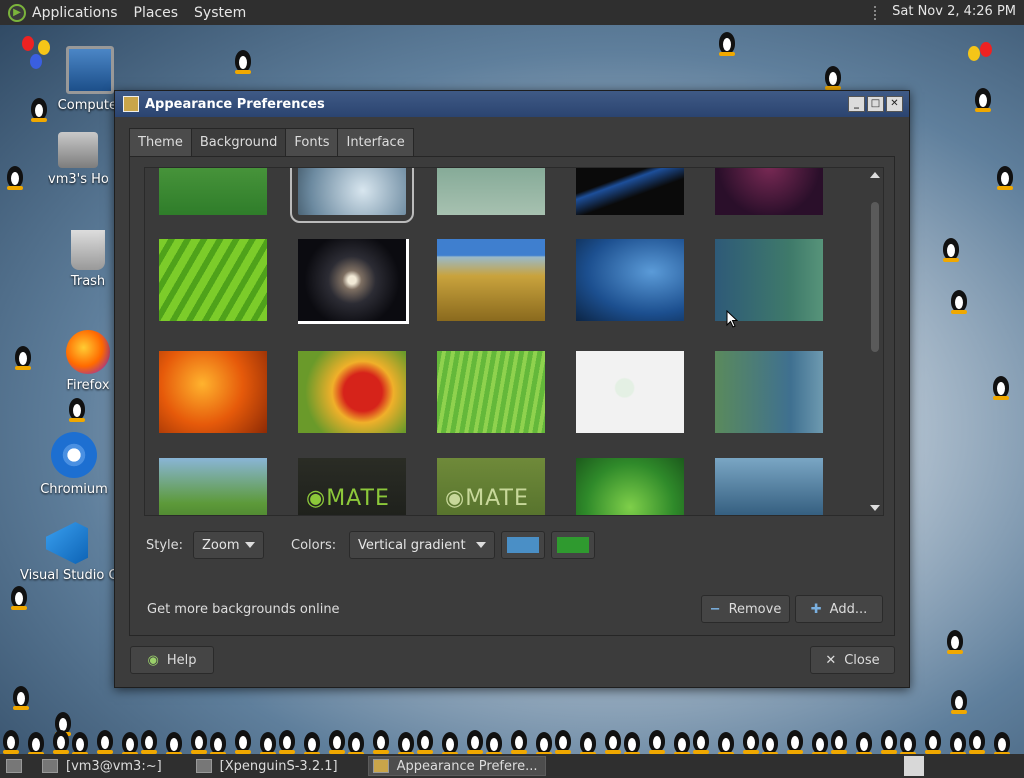  What do you see at coordinates (954, 11) in the screenshot?
I see `clock: Sat Nov 2, 4:26 PM` at bounding box center [954, 11].